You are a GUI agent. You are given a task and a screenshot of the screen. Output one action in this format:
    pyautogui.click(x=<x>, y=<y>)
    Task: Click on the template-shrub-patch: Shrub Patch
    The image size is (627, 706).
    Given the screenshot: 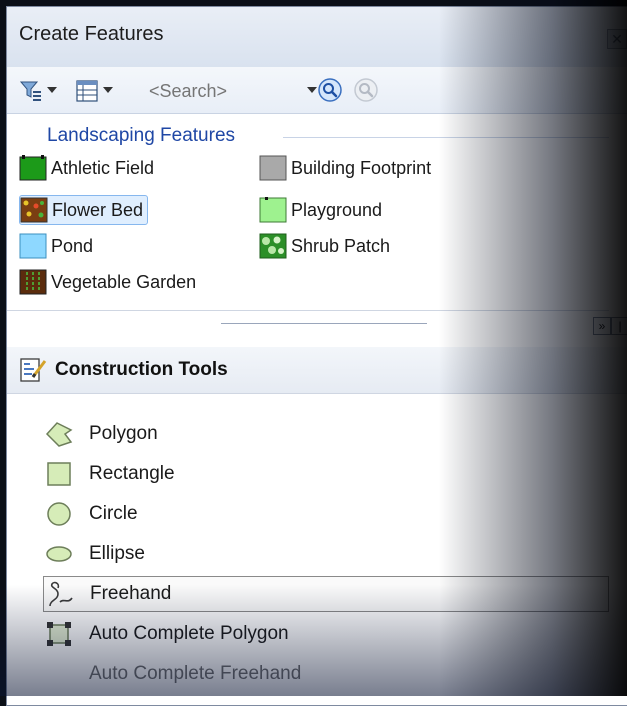 What is the action you would take?
    pyautogui.click(x=326, y=246)
    